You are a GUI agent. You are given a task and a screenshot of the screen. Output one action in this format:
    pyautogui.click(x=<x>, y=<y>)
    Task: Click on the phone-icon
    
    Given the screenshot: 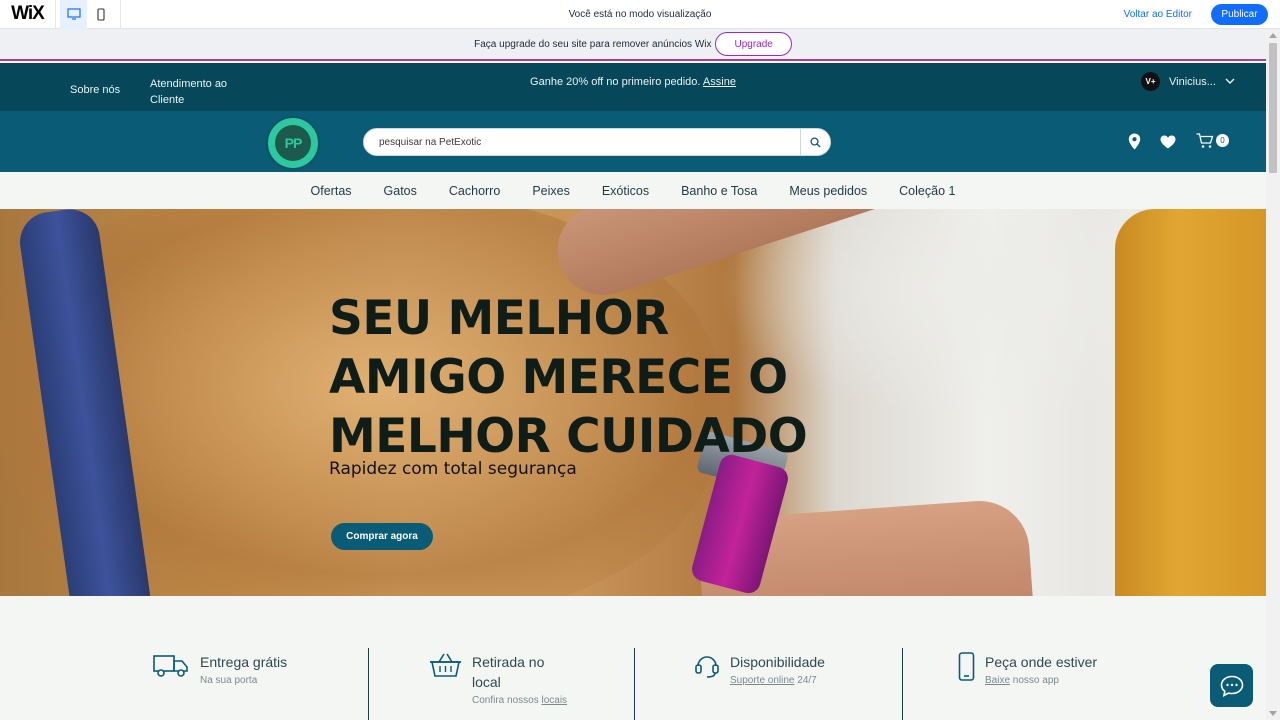 What is the action you would take?
    pyautogui.click(x=966, y=666)
    